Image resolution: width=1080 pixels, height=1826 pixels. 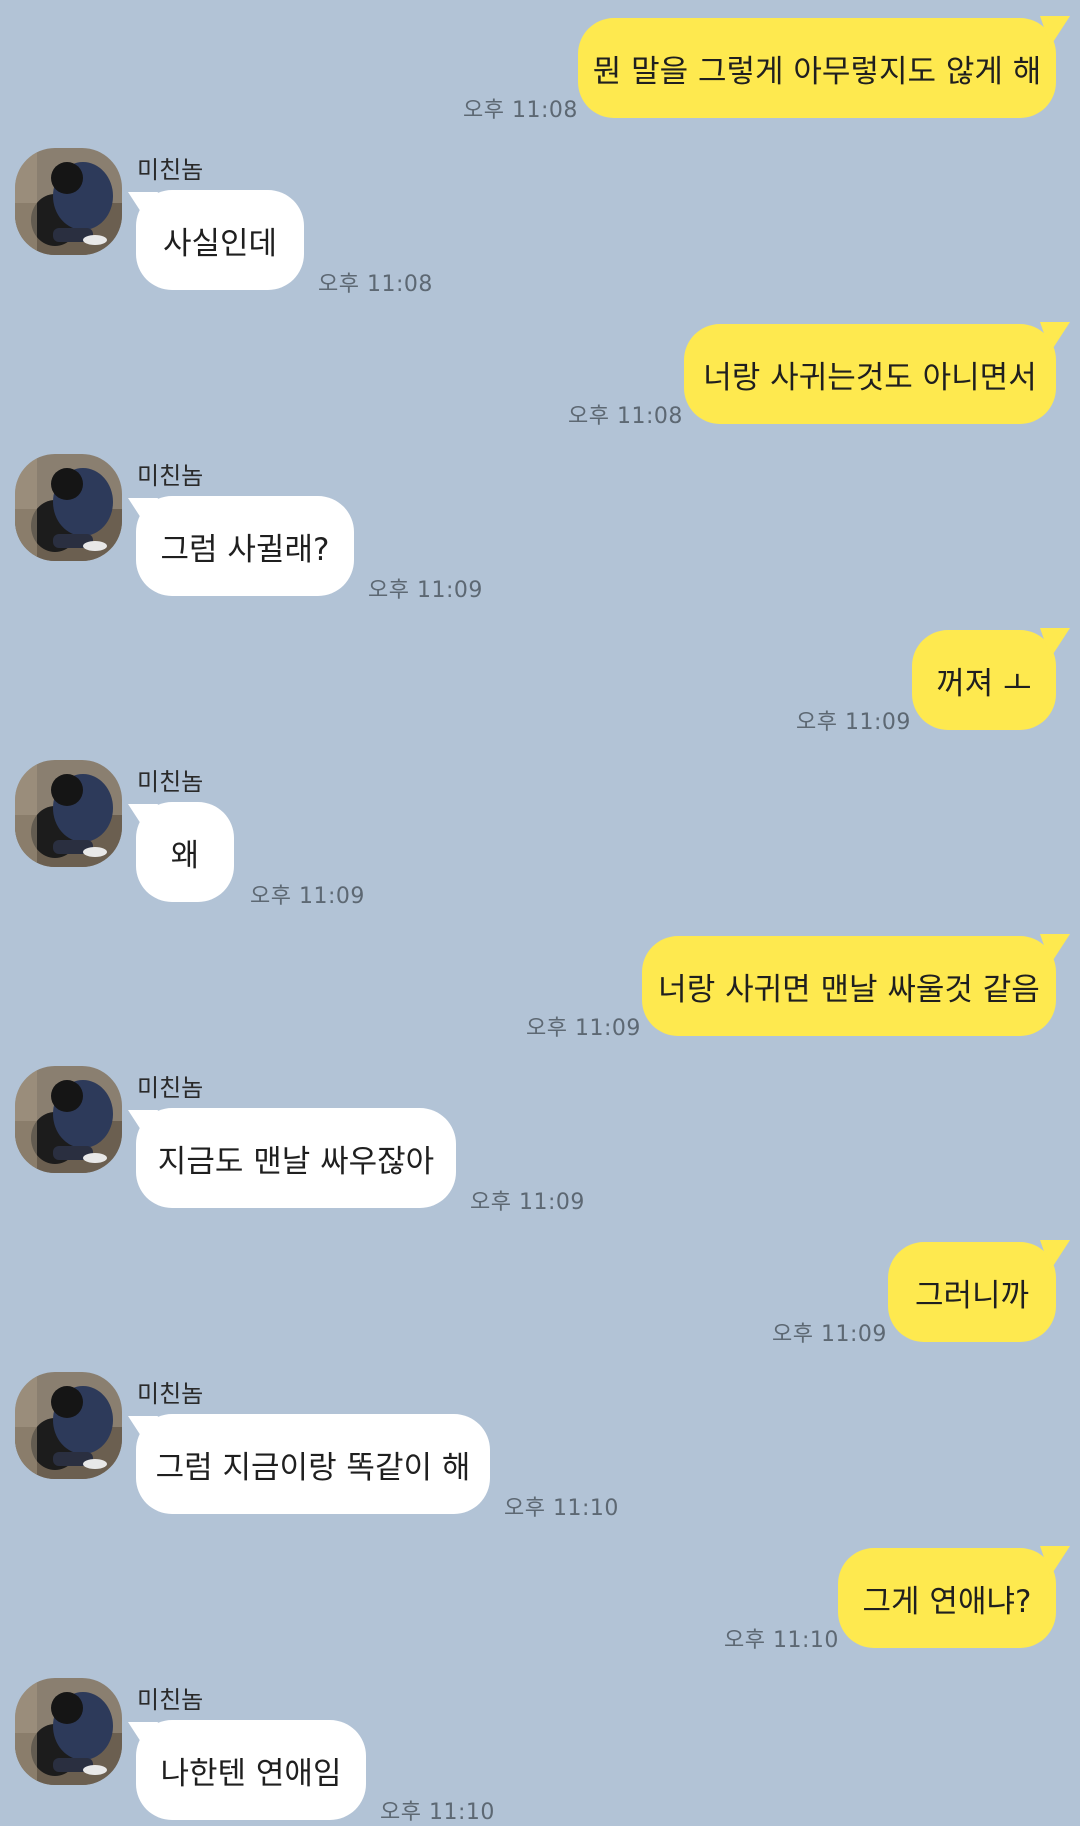 What do you see at coordinates (947, 1598) in the screenshot?
I see `sent-message-bubble: 그게 연애냐?` at bounding box center [947, 1598].